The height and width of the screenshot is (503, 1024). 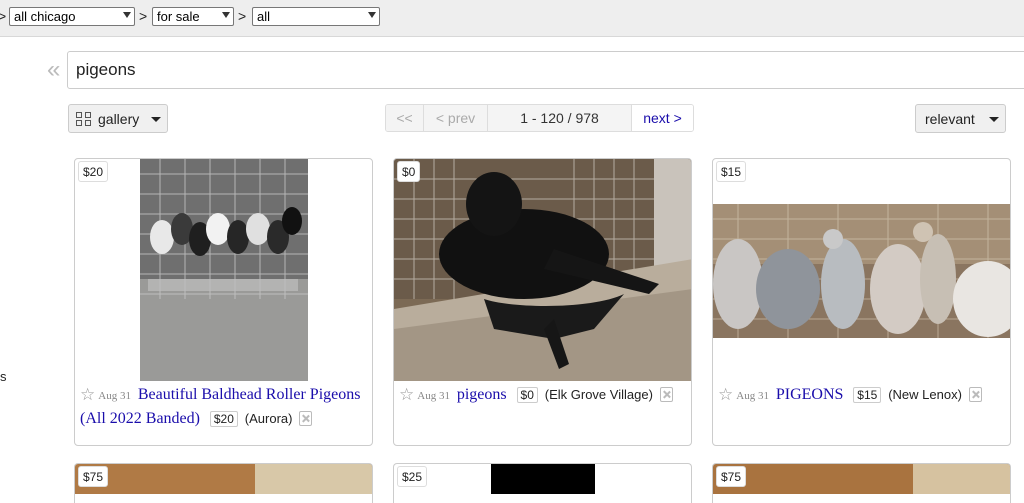 I want to click on collapse-sidebar-icon: «, so click(x=54, y=70).